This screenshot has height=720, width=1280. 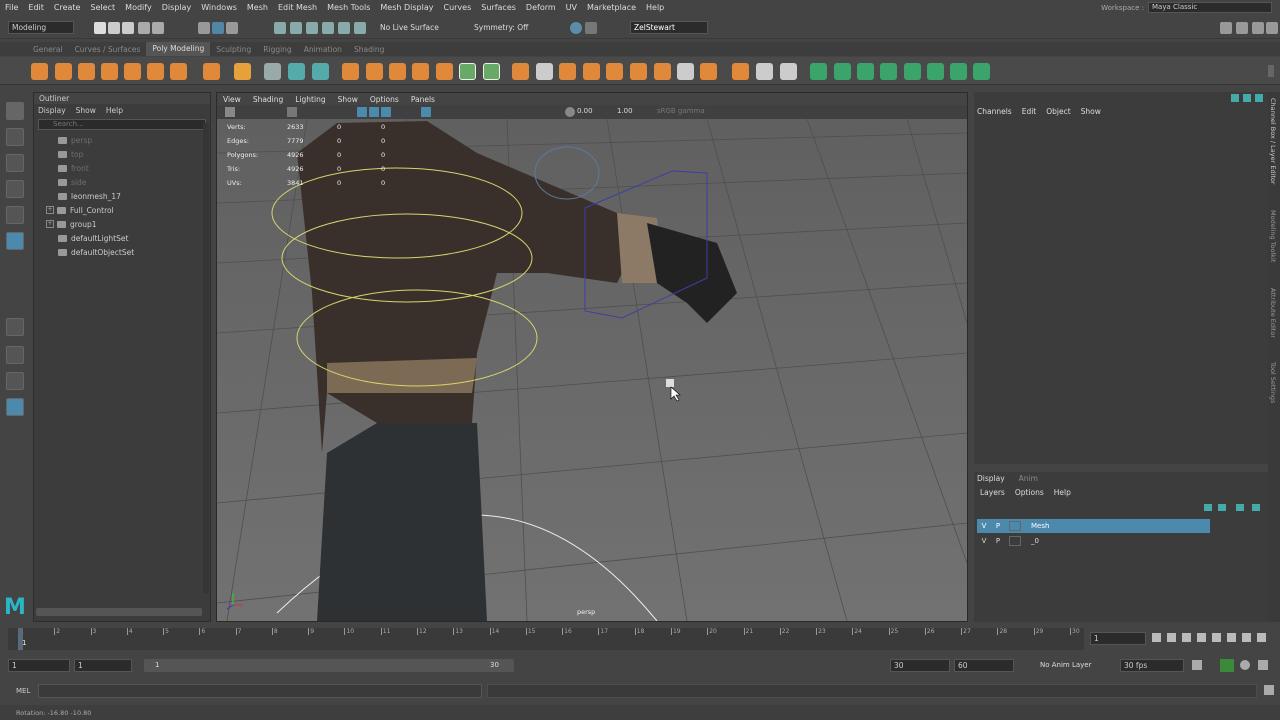 What do you see at coordinates (204, 28) in the screenshot?
I see `select-hierarchy-icon` at bounding box center [204, 28].